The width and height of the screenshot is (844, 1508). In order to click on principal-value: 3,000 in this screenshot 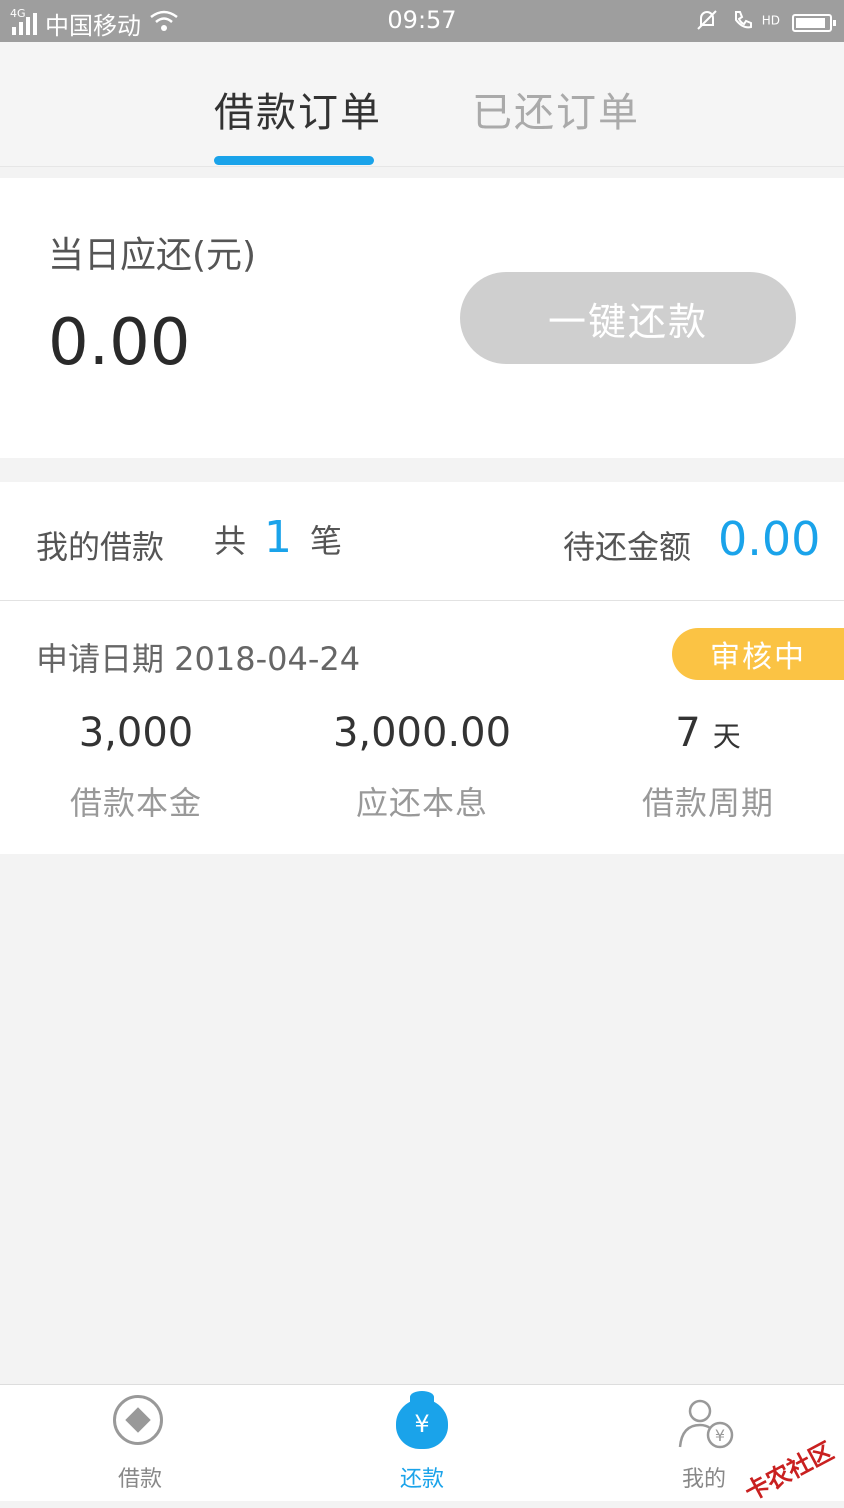, I will do `click(136, 733)`.